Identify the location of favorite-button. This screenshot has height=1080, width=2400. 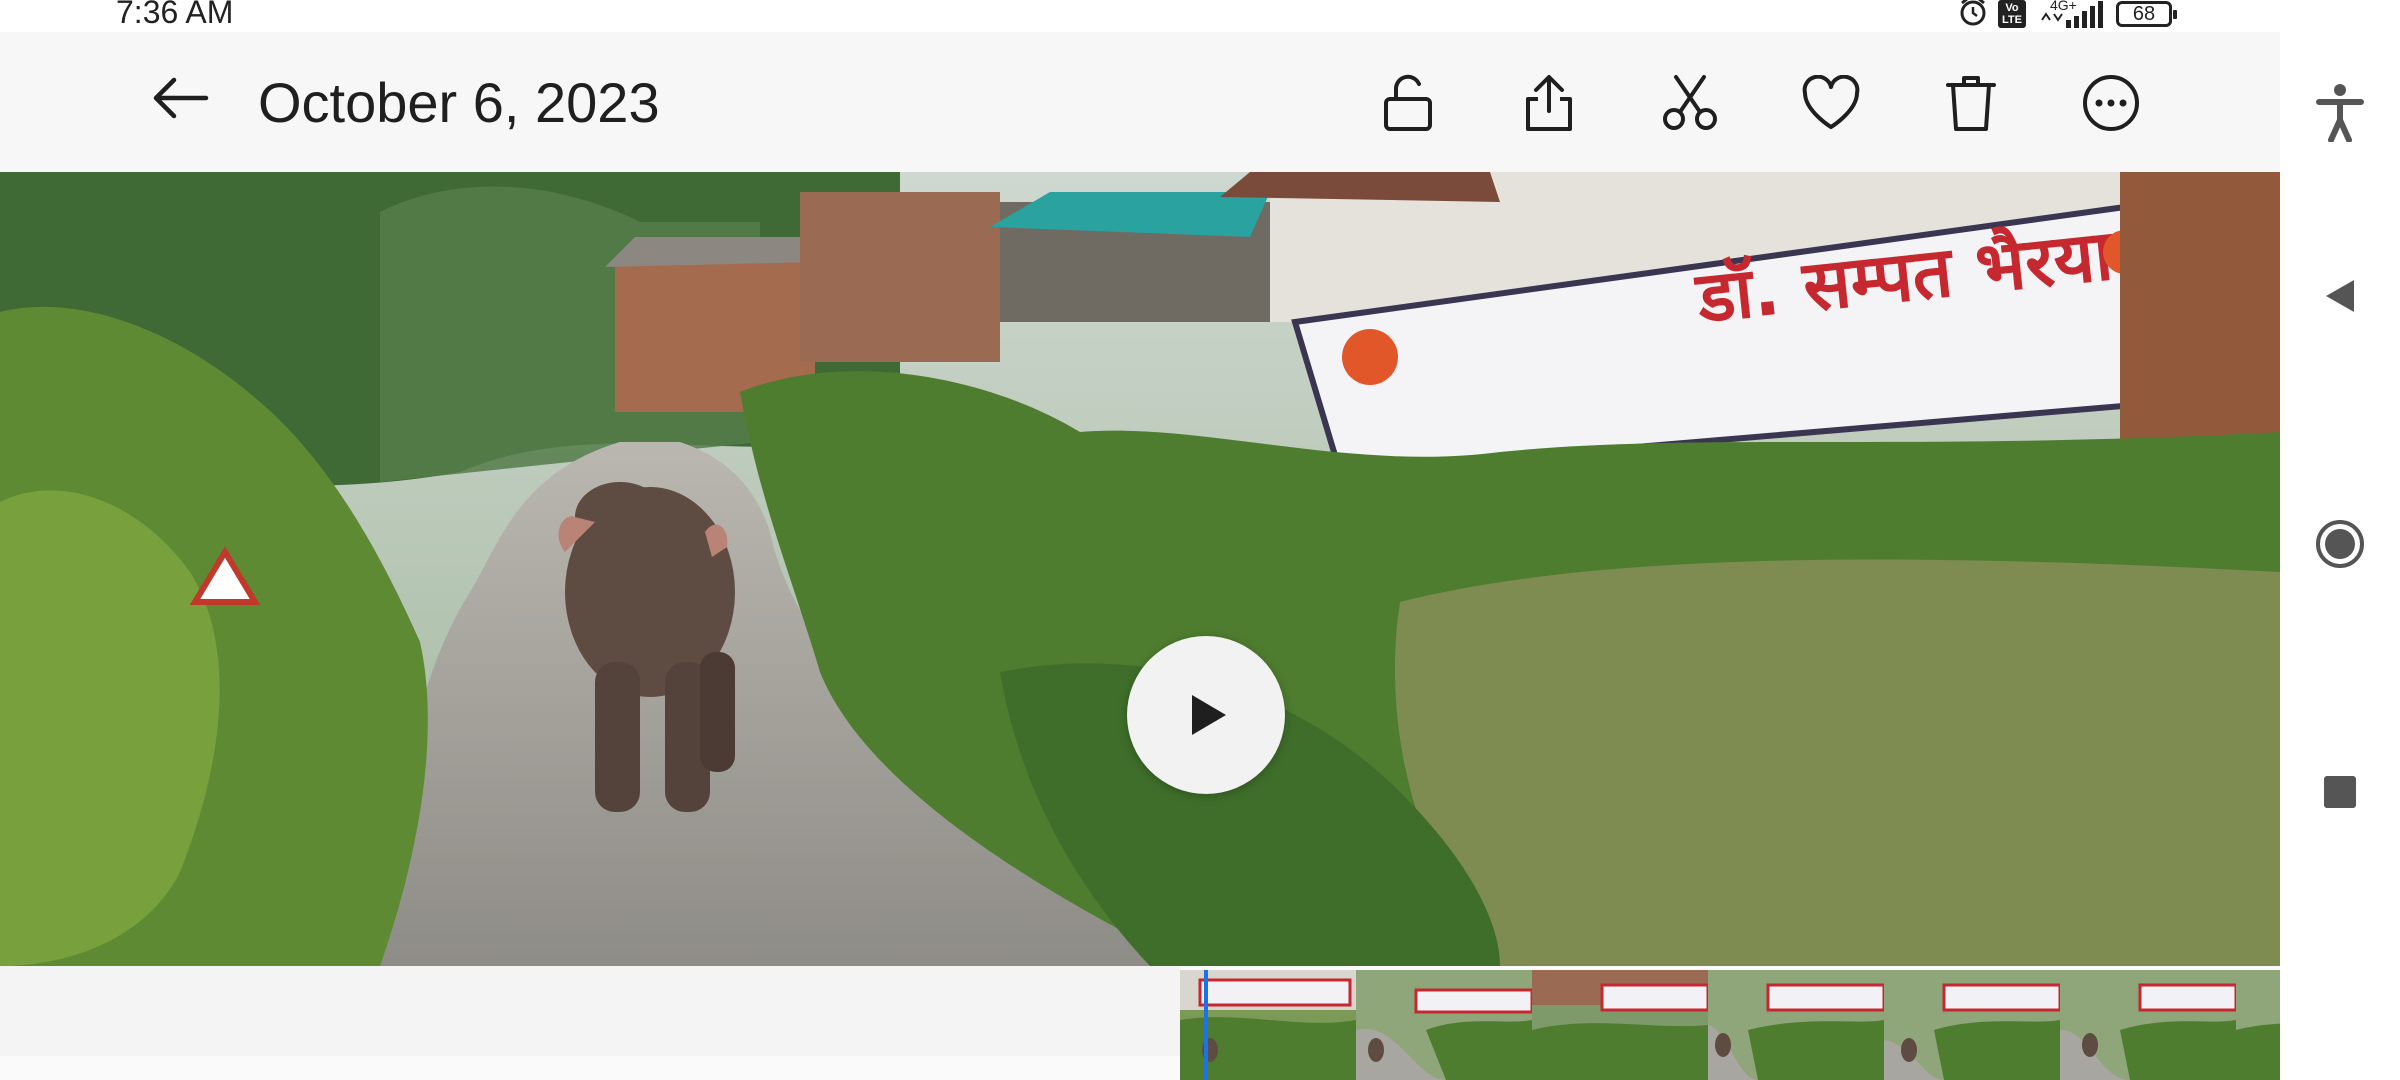
(1831, 103).